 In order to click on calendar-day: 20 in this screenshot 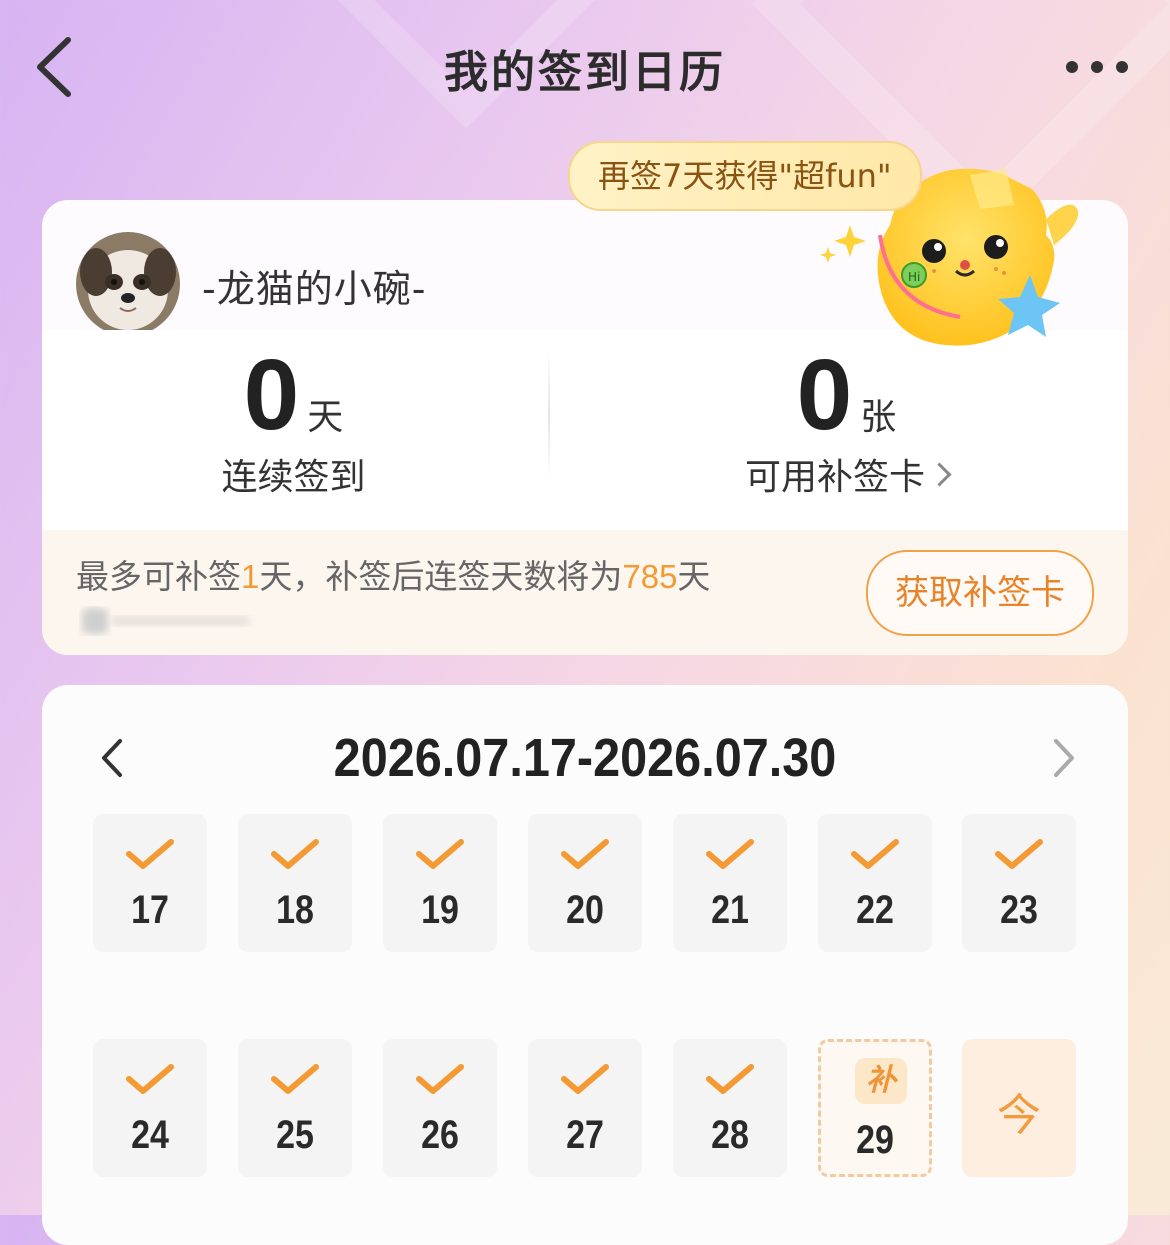, I will do `click(585, 883)`.